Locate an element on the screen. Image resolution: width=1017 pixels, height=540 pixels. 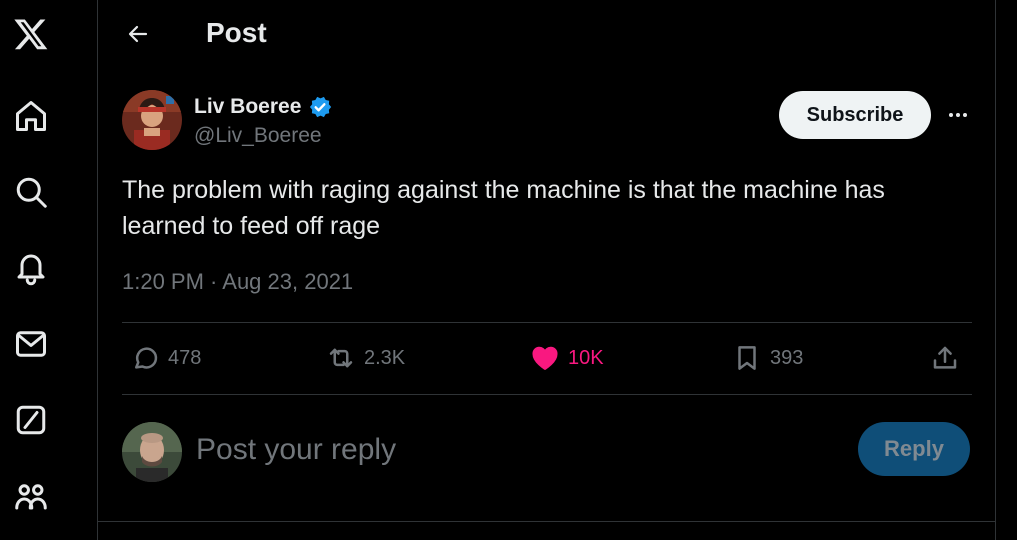
heart-filled-icon is located at coordinates (545, 358).